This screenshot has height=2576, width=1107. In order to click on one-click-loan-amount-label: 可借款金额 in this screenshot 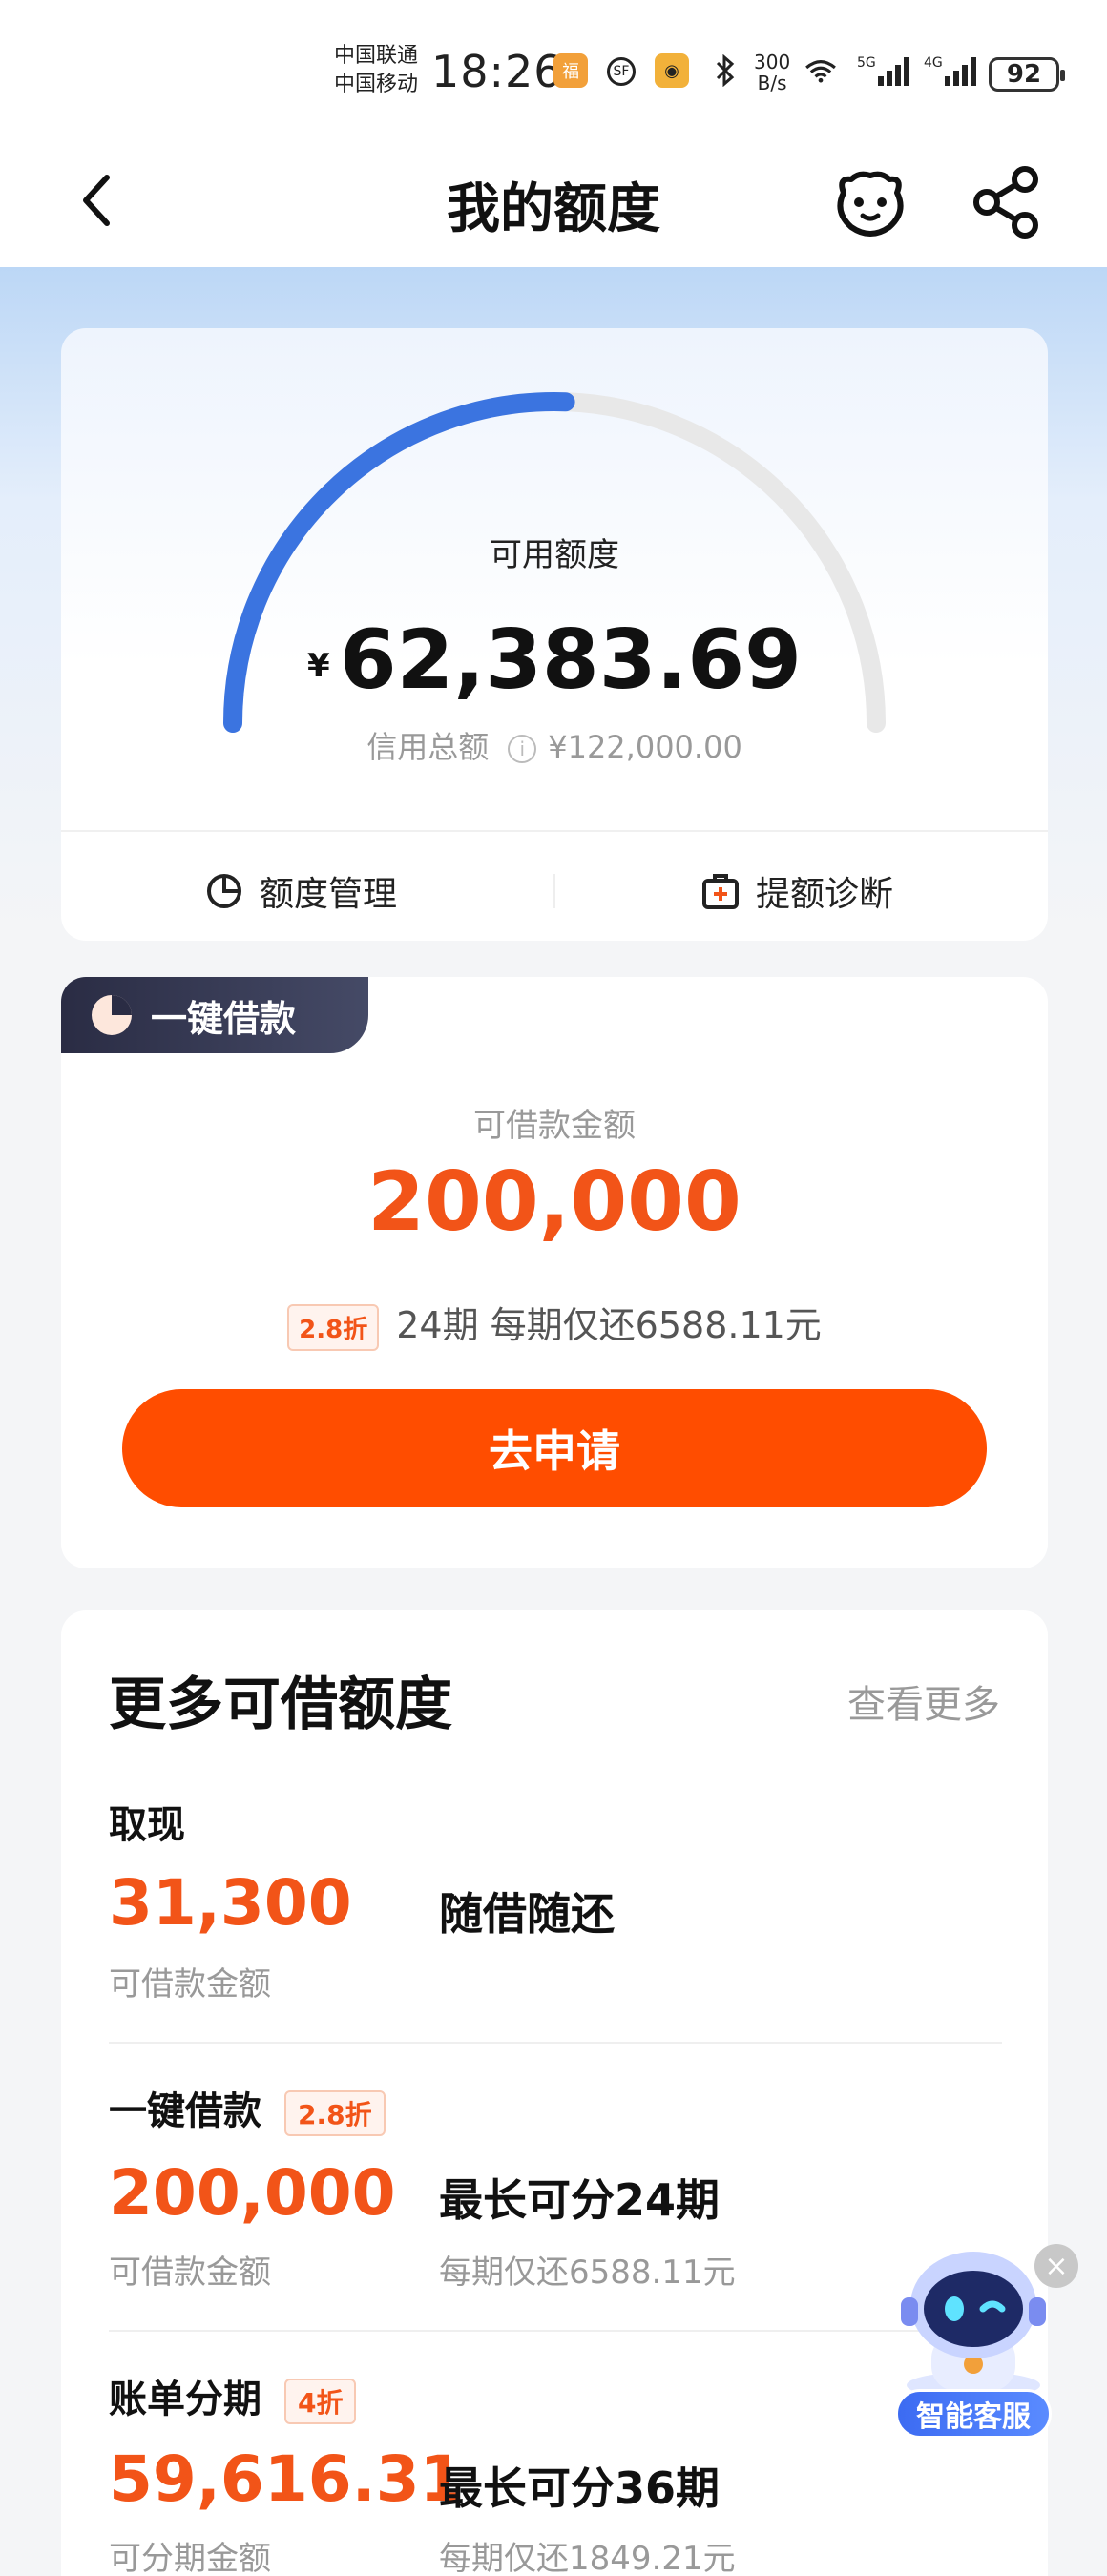, I will do `click(190, 2273)`.